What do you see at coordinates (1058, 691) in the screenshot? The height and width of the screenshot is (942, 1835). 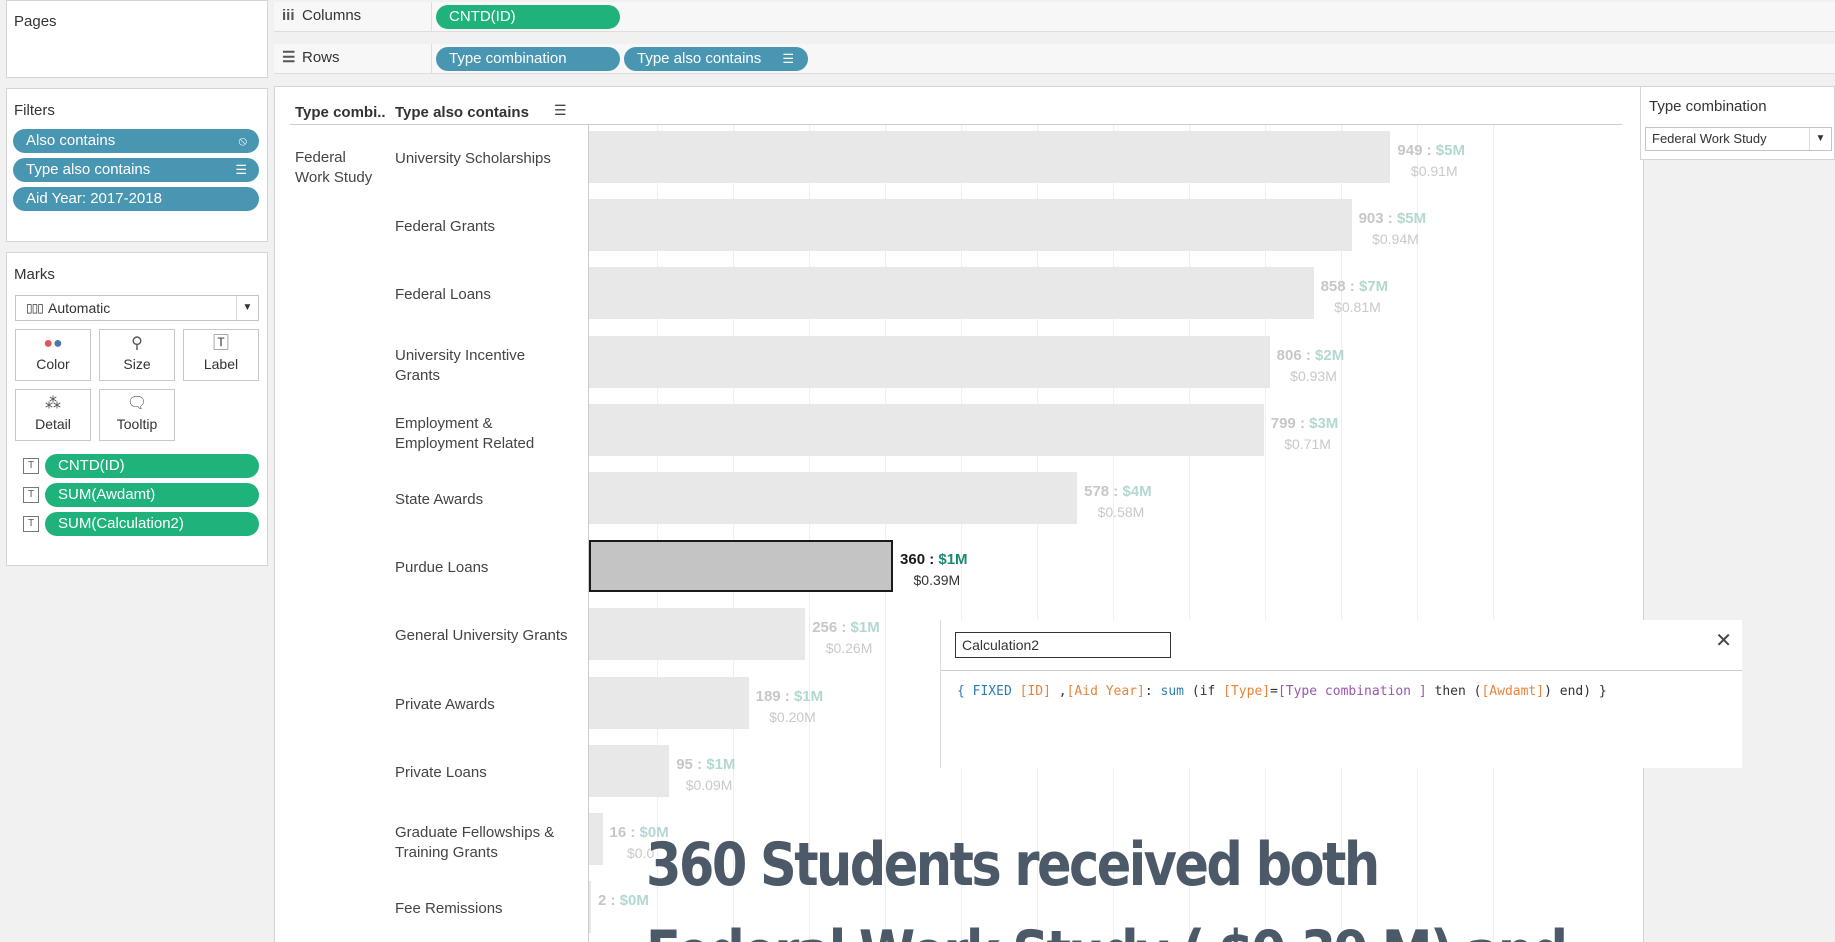 I see `formula-token: ,` at bounding box center [1058, 691].